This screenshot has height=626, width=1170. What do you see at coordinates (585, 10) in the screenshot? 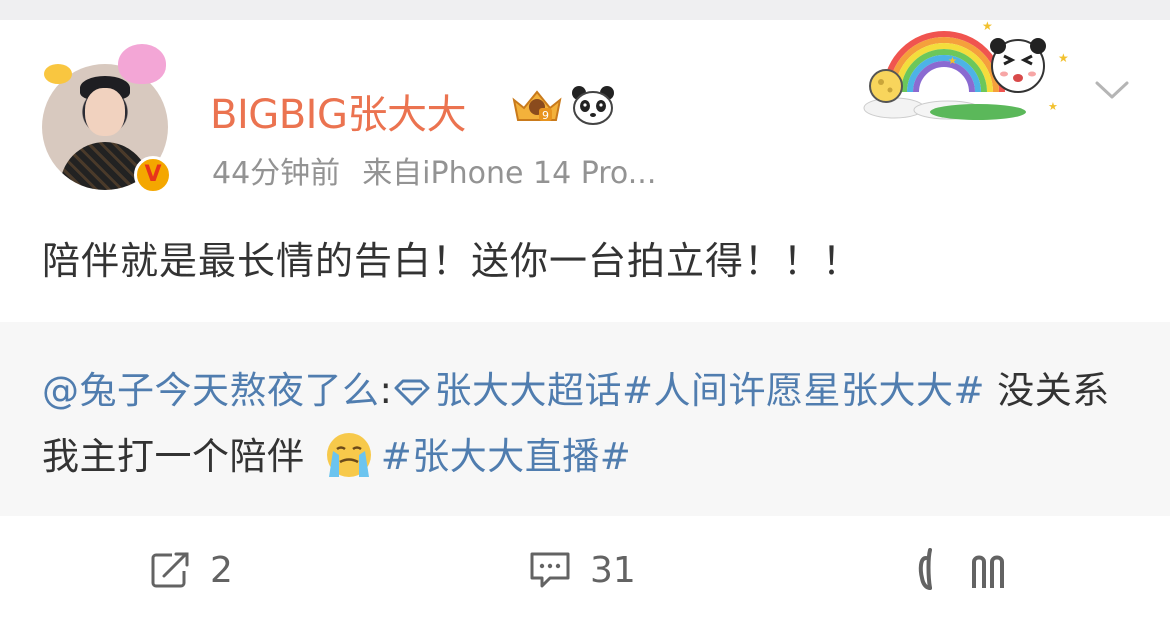
I see `top-divider` at bounding box center [585, 10].